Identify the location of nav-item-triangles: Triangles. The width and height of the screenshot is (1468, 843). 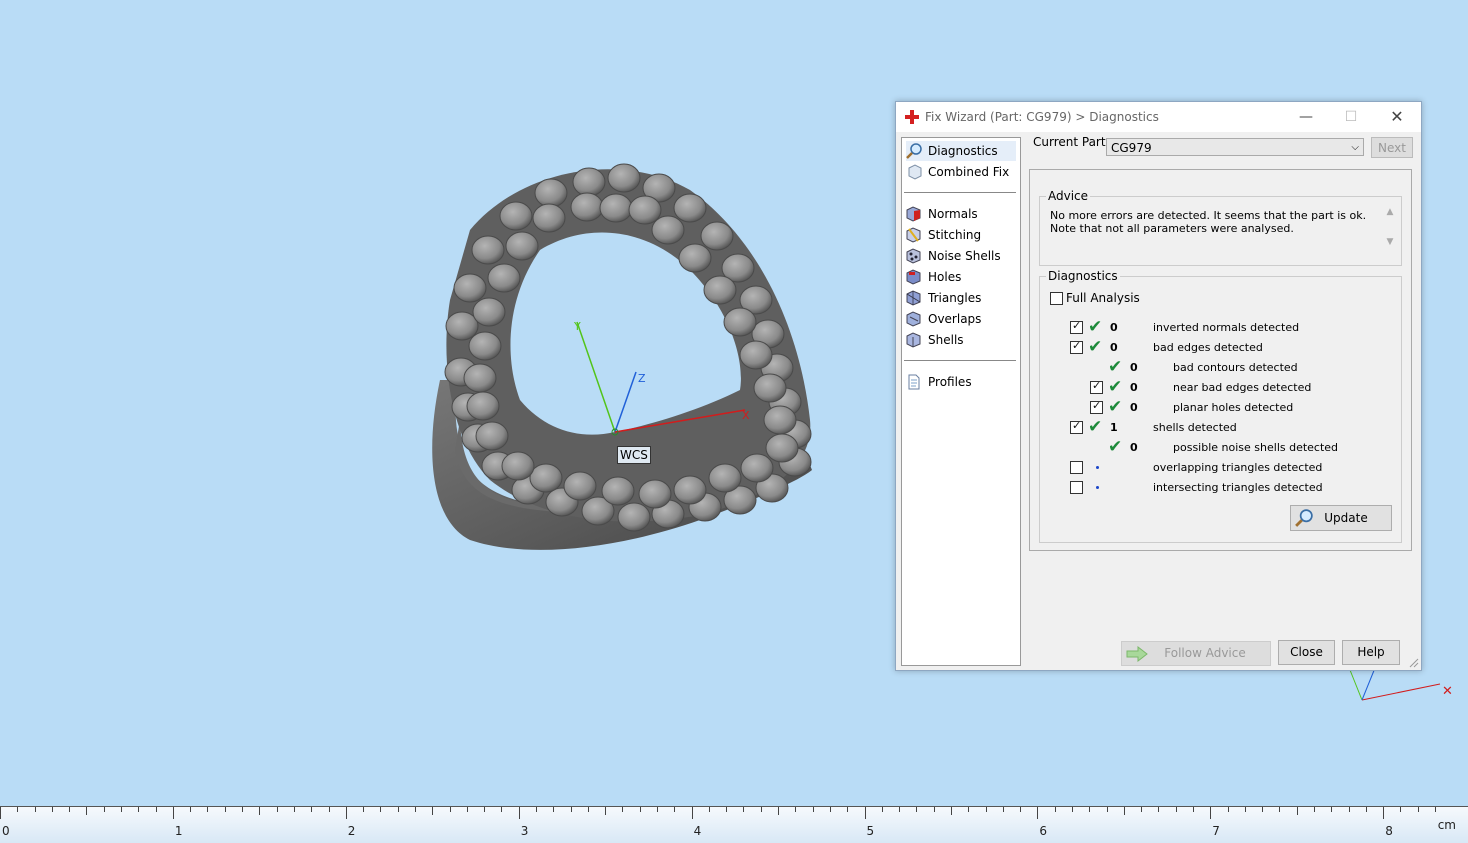
(961, 298).